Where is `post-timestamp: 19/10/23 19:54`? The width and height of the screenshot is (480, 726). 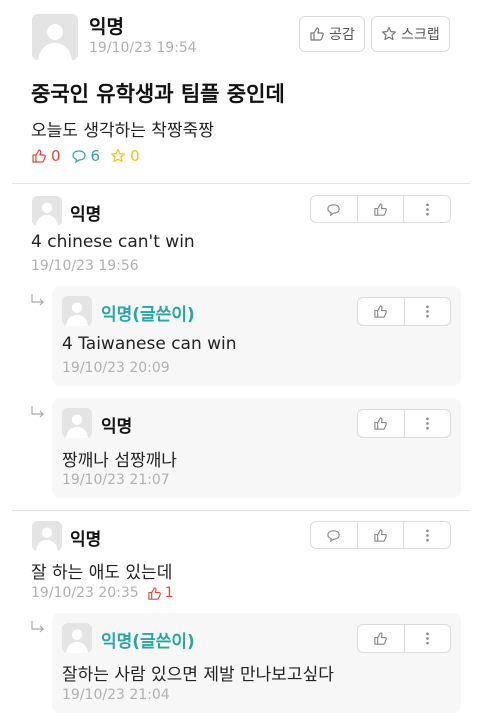
post-timestamp: 19/10/23 19:54 is located at coordinates (143, 48).